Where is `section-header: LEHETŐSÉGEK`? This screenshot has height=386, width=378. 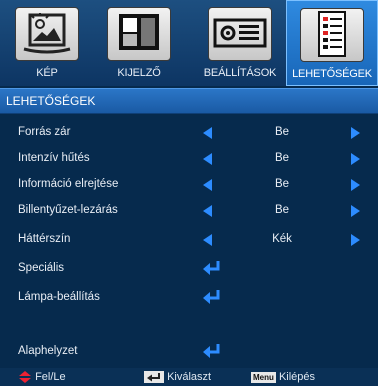 section-header: LEHETŐSÉGEK is located at coordinates (189, 101).